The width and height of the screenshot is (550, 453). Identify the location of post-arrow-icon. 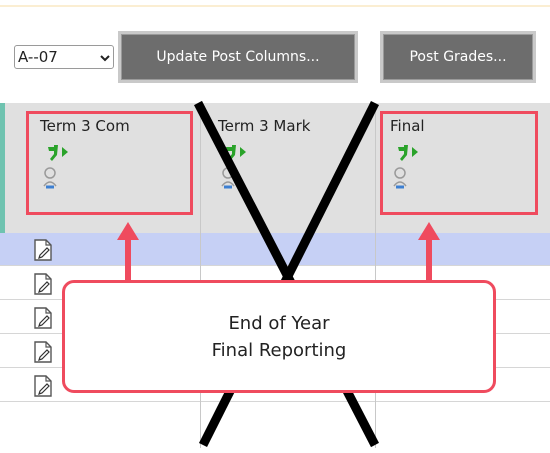
(236, 153).